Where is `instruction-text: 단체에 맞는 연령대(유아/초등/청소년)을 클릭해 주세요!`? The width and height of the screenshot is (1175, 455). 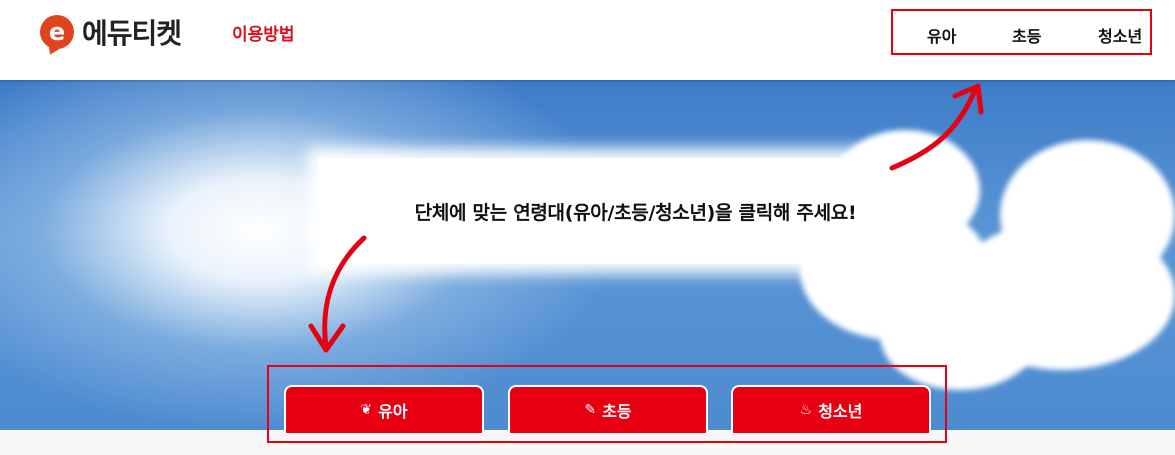 instruction-text: 단체에 맞는 연령대(유아/초등/청소년)을 클릭해 주세요! is located at coordinates (635, 212).